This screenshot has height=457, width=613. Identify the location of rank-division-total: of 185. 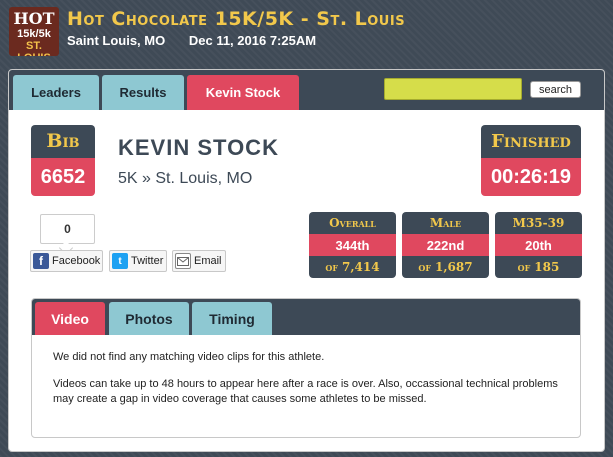
(538, 267).